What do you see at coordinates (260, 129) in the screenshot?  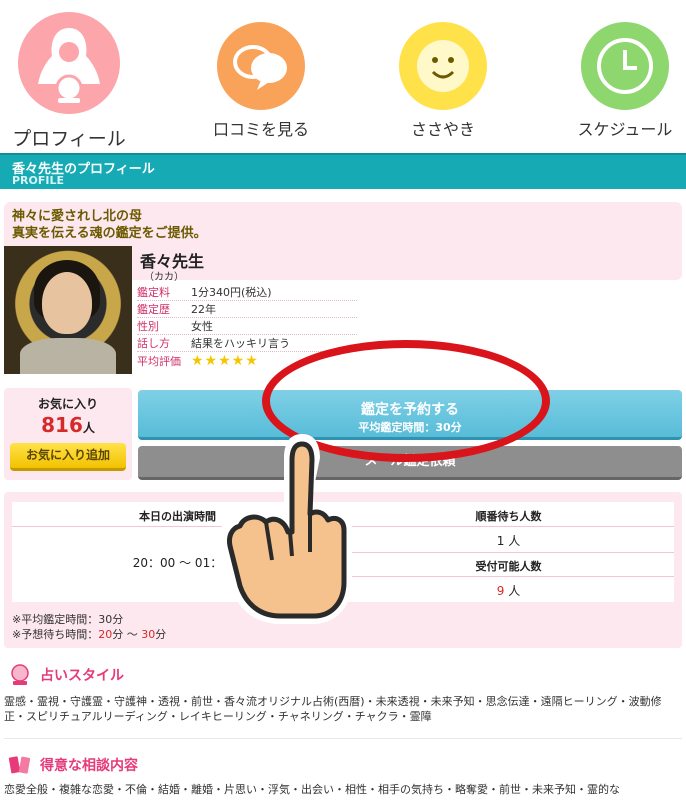 I see `nav-reviews-label: 口コミを見る` at bounding box center [260, 129].